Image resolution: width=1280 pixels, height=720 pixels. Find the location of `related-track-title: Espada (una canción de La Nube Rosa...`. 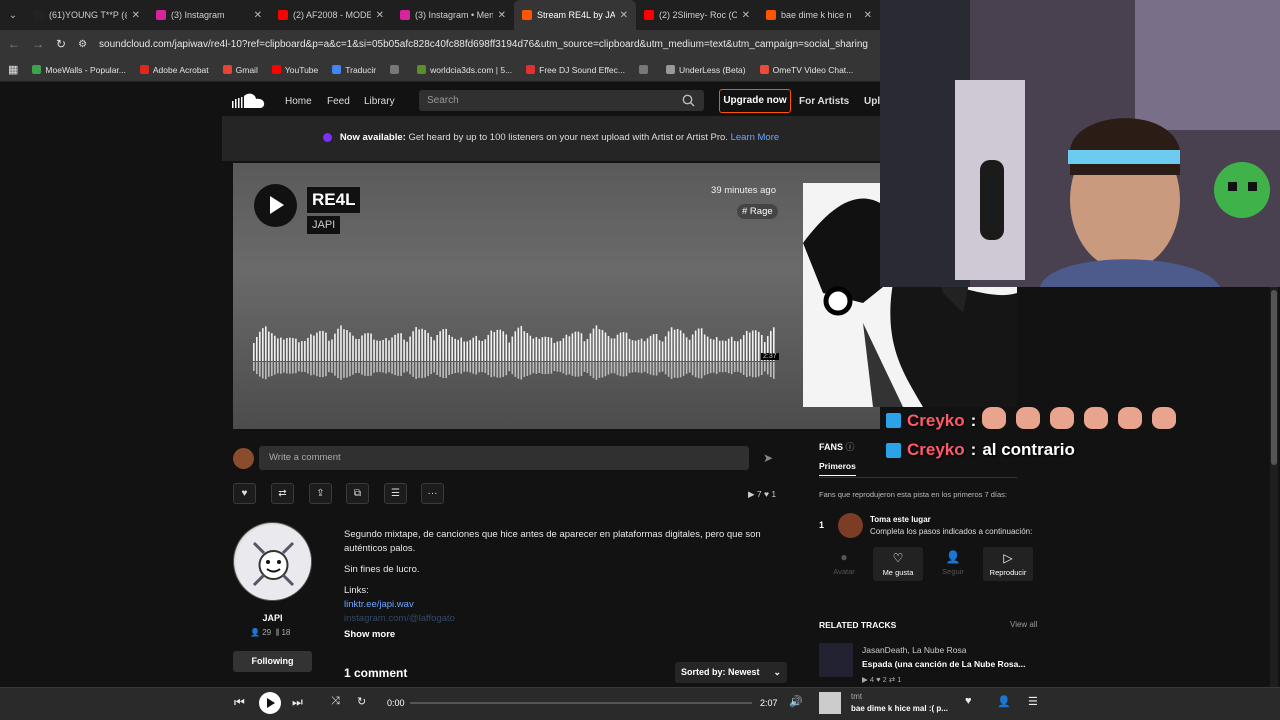

related-track-title: Espada (una canción de La Nube Rosa... is located at coordinates (943, 664).